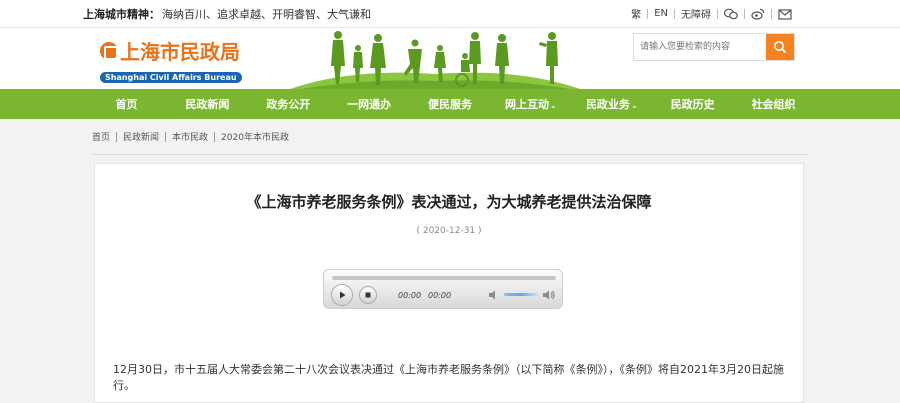  I want to click on mail-icon, so click(785, 14).